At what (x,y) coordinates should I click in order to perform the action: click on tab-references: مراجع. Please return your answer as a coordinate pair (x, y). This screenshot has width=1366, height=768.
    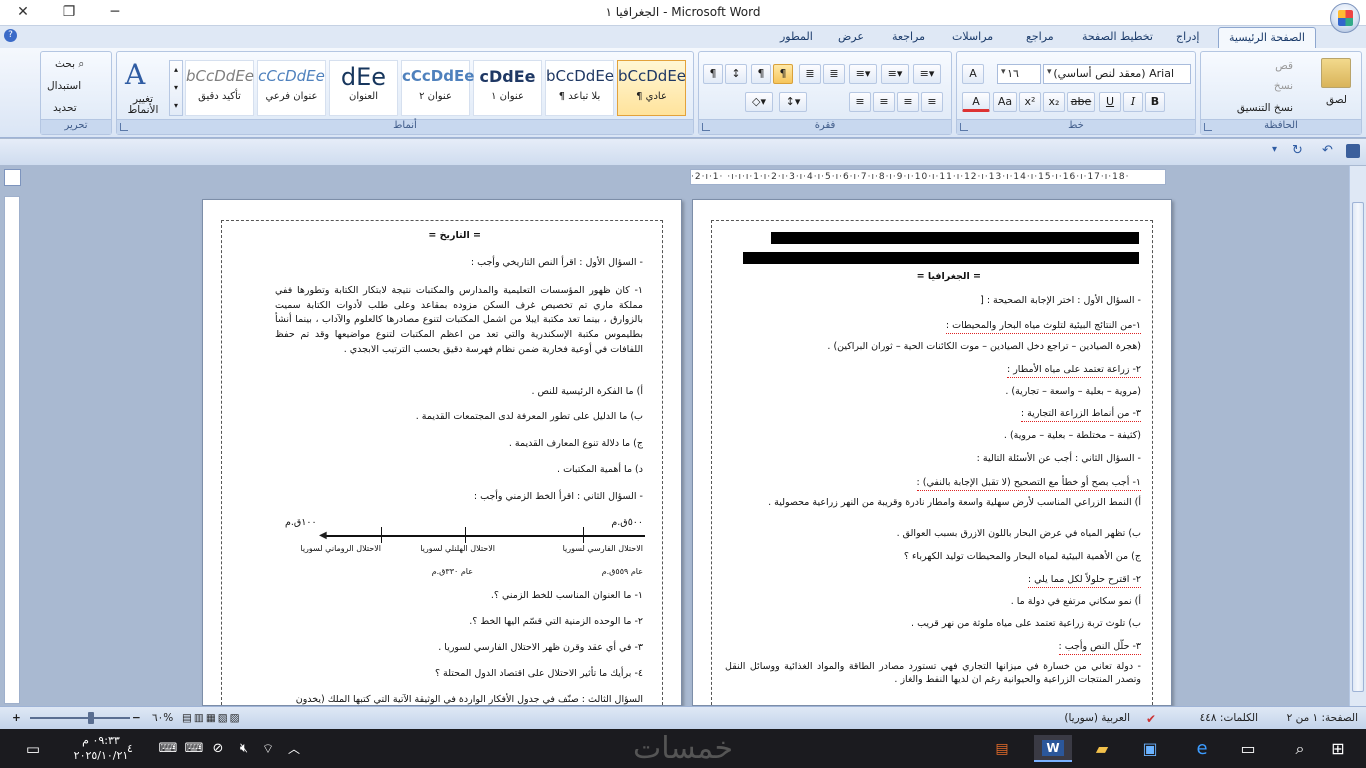
    Looking at the image, I should click on (1040, 36).